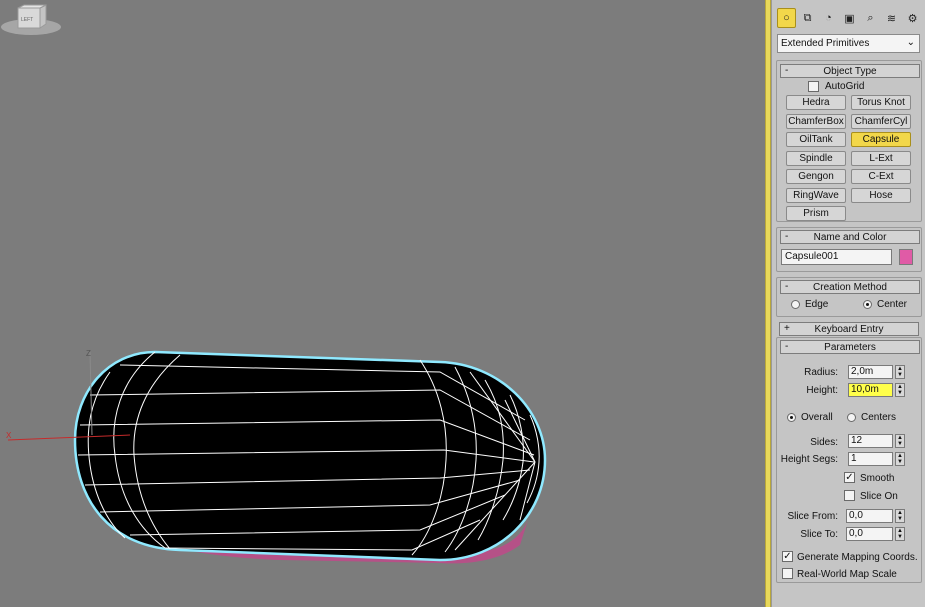 The height and width of the screenshot is (607, 925). Describe the element at coordinates (786, 18) in the screenshot. I see `tab-geometry-icon: ○` at that location.